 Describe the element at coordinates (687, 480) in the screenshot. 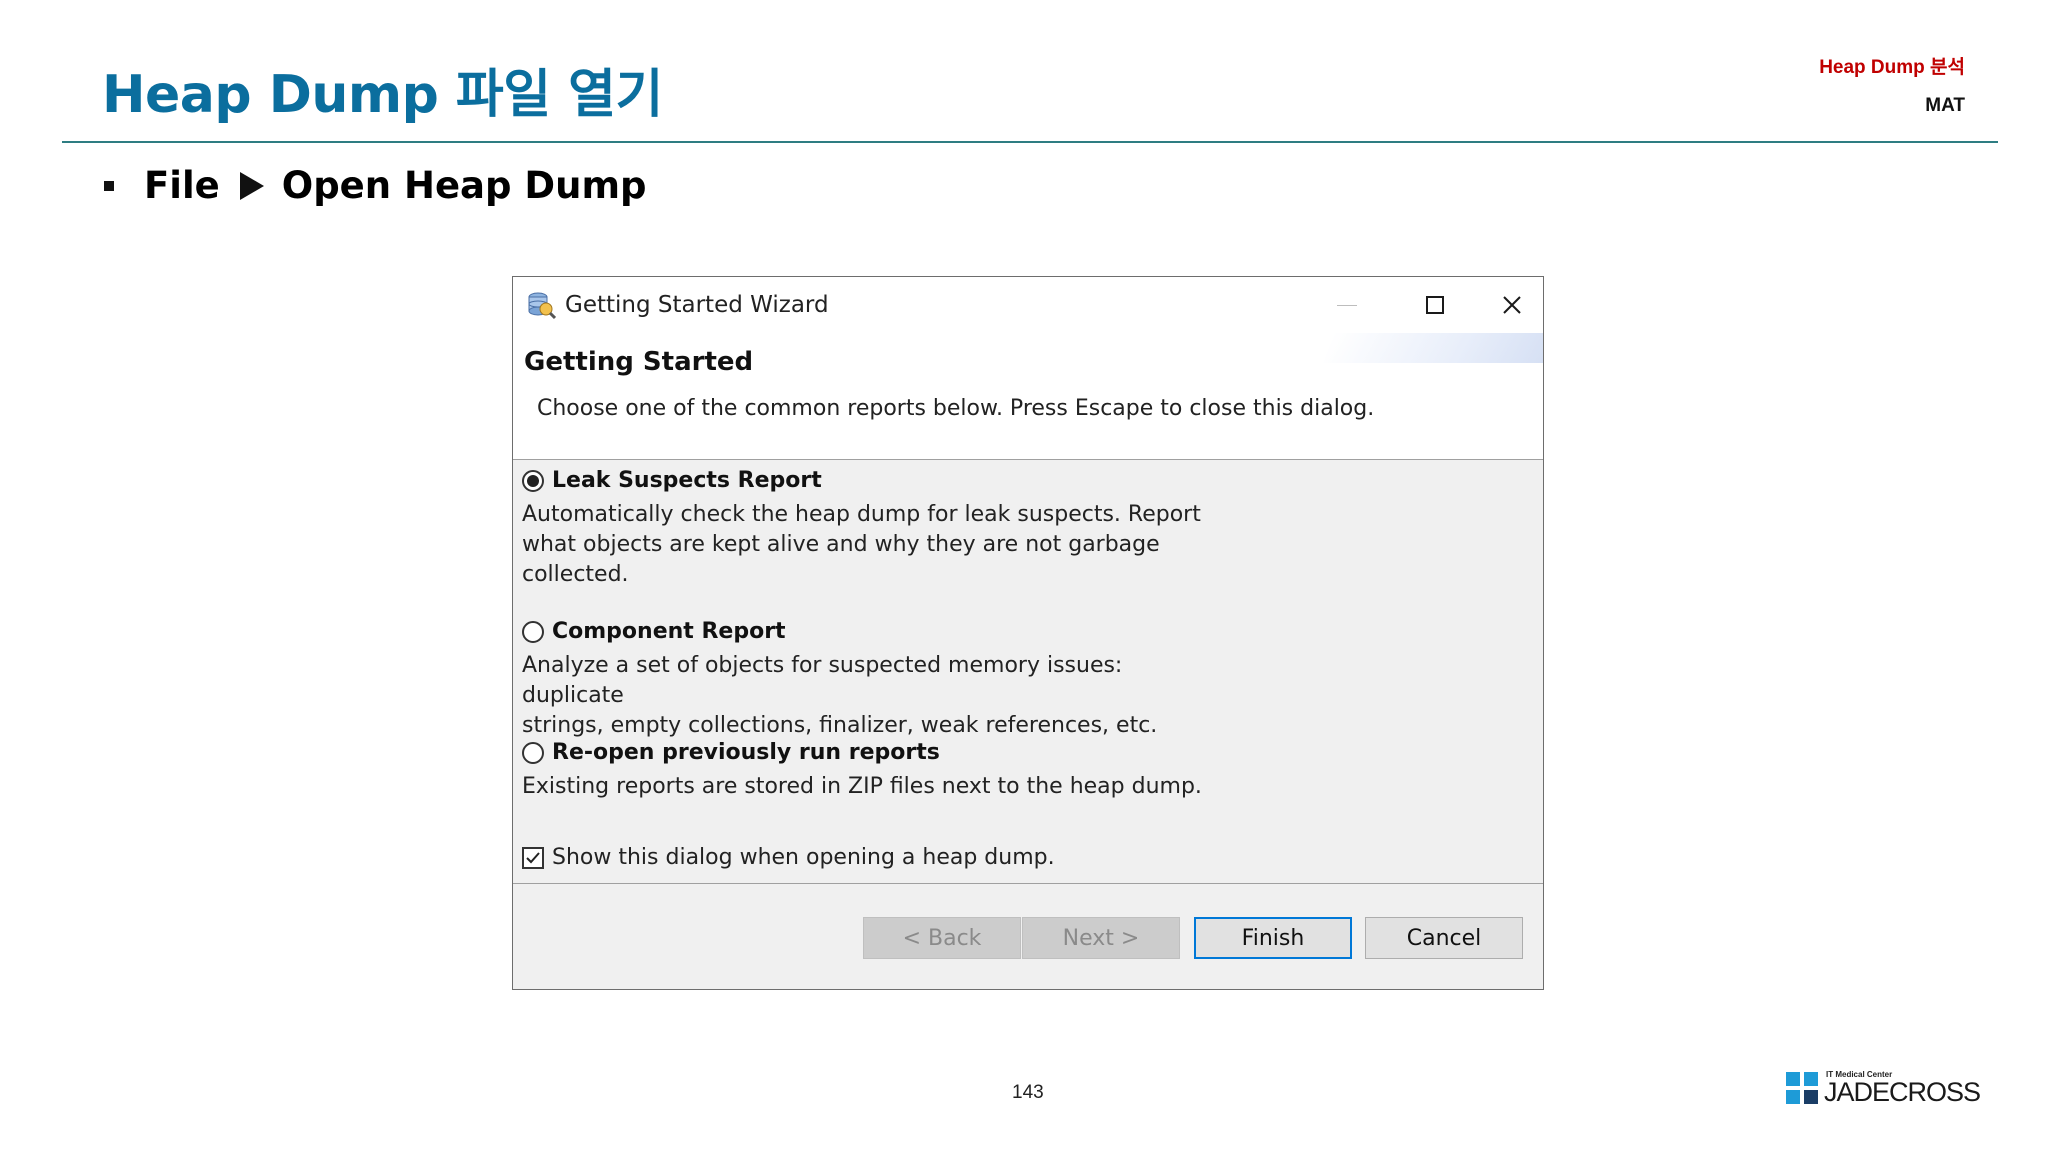

I see `option-label: Leak Suspects Report` at that location.